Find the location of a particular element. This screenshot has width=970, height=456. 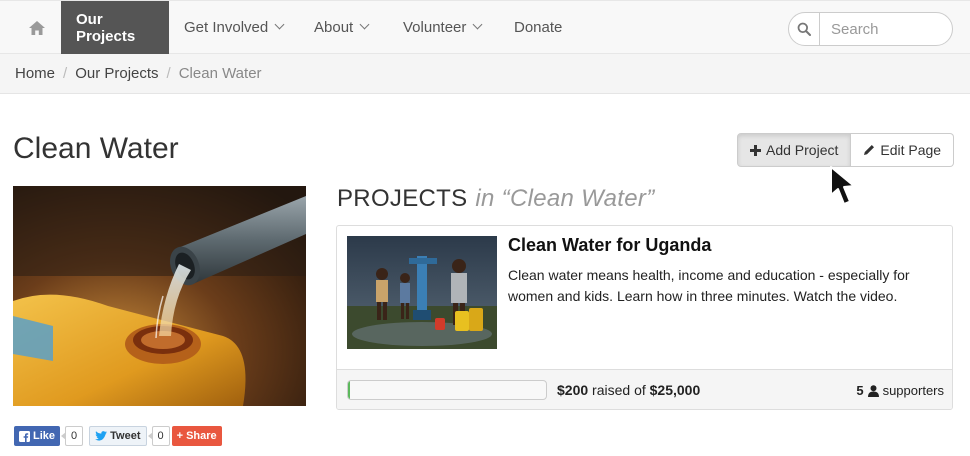

add-project-button: Add Project is located at coordinates (794, 150).